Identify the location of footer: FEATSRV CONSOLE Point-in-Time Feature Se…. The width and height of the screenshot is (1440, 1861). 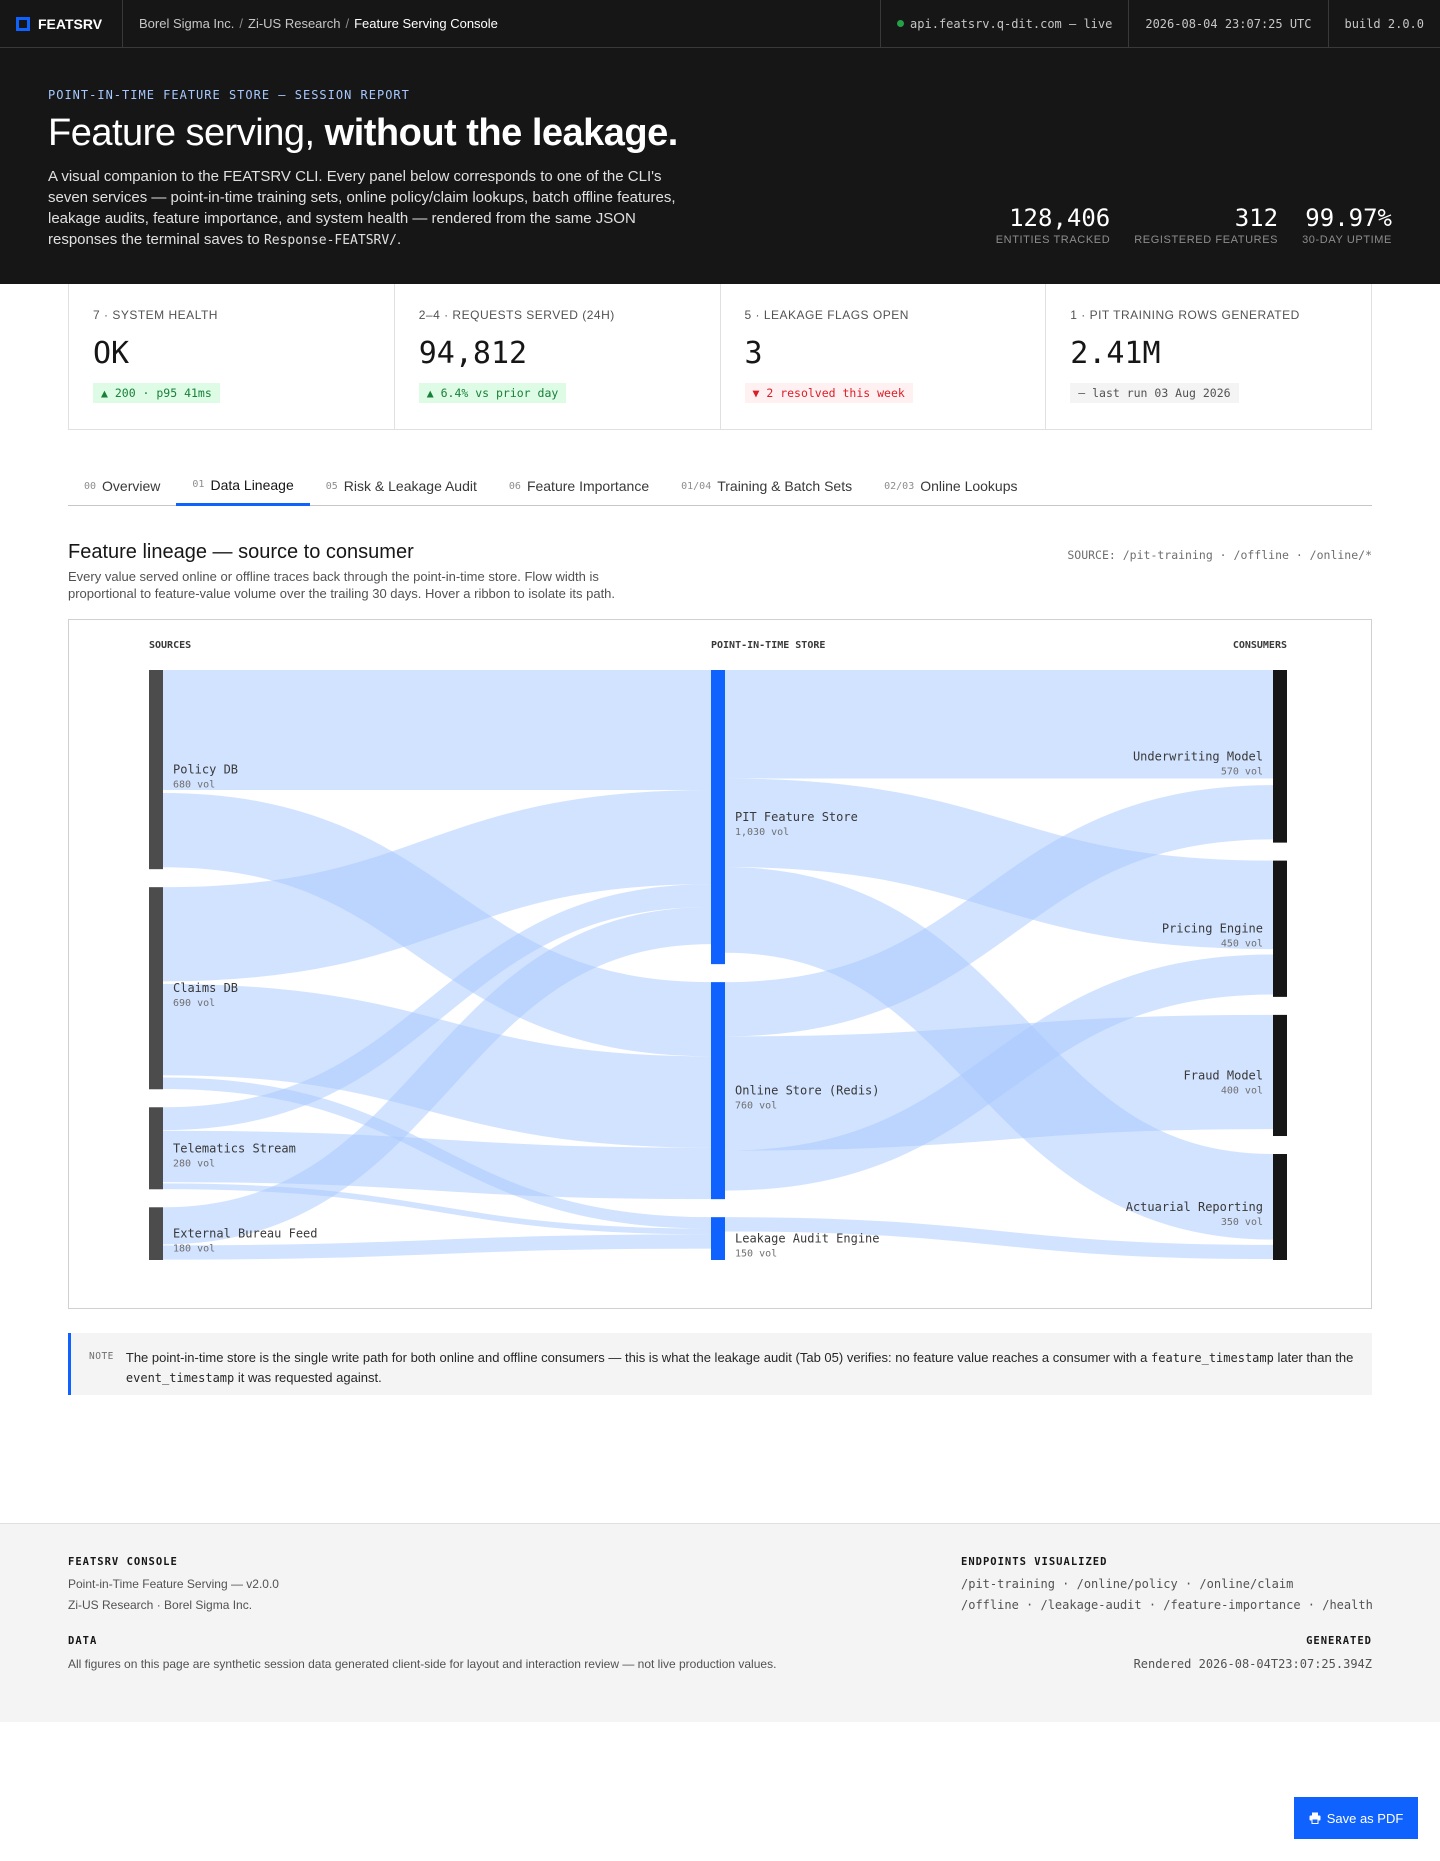
(720, 1622).